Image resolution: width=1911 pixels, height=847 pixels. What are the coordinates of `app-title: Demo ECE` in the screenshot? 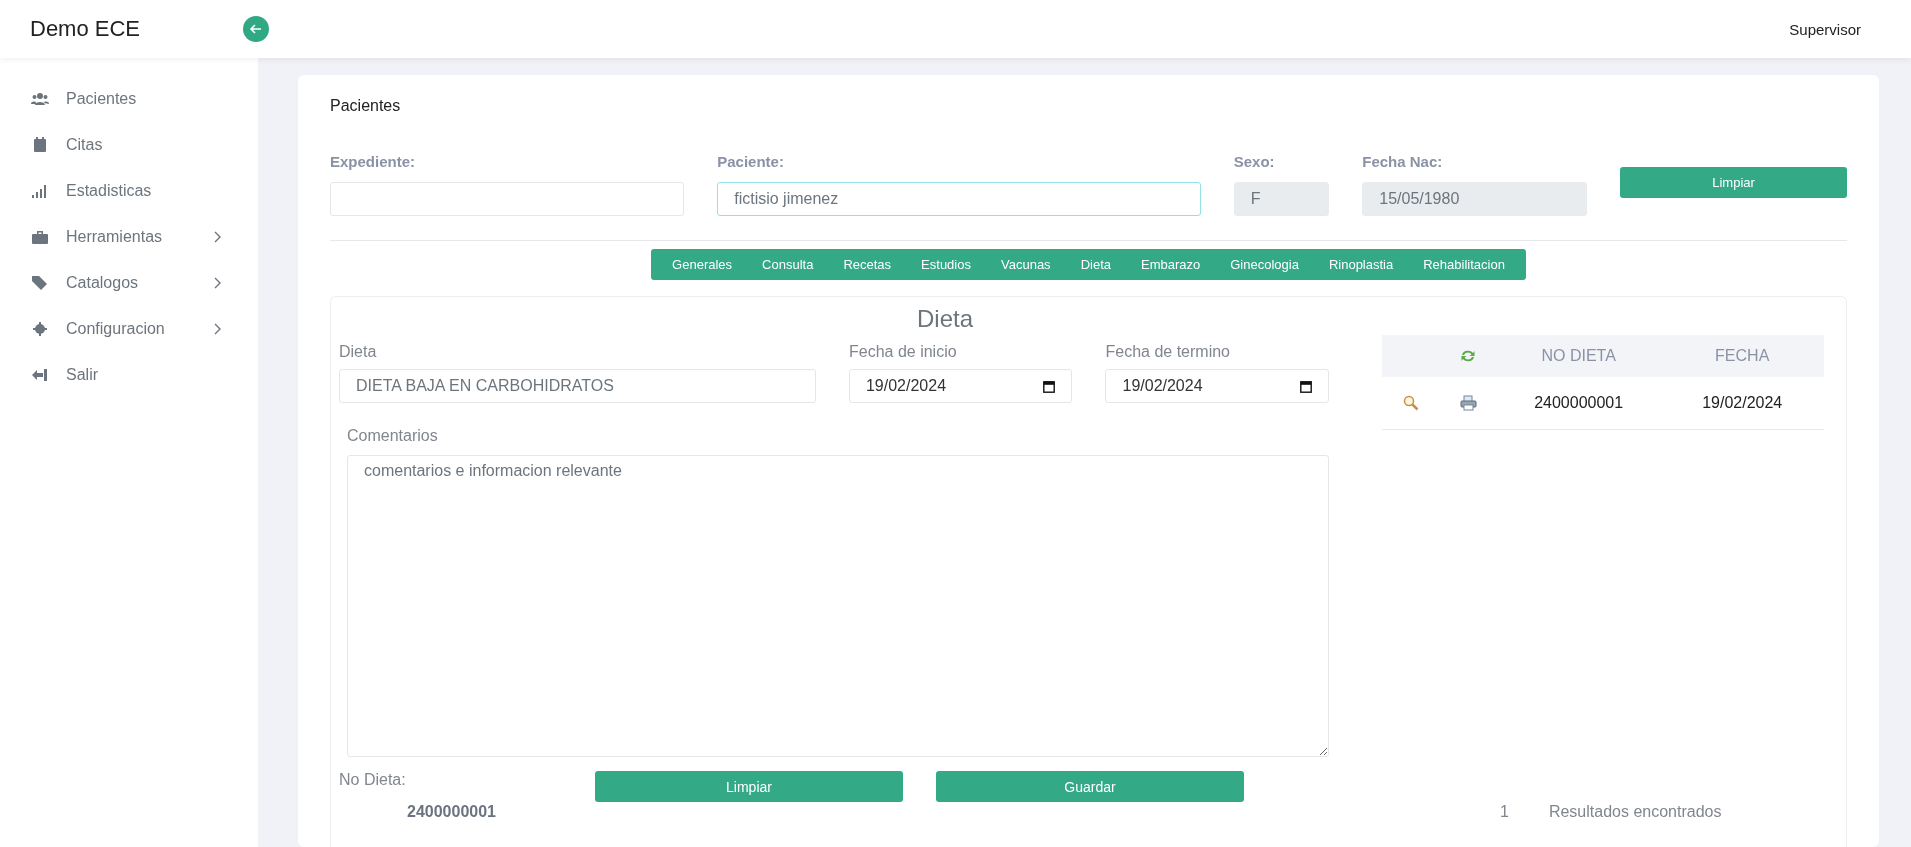 It's located at (86, 29).